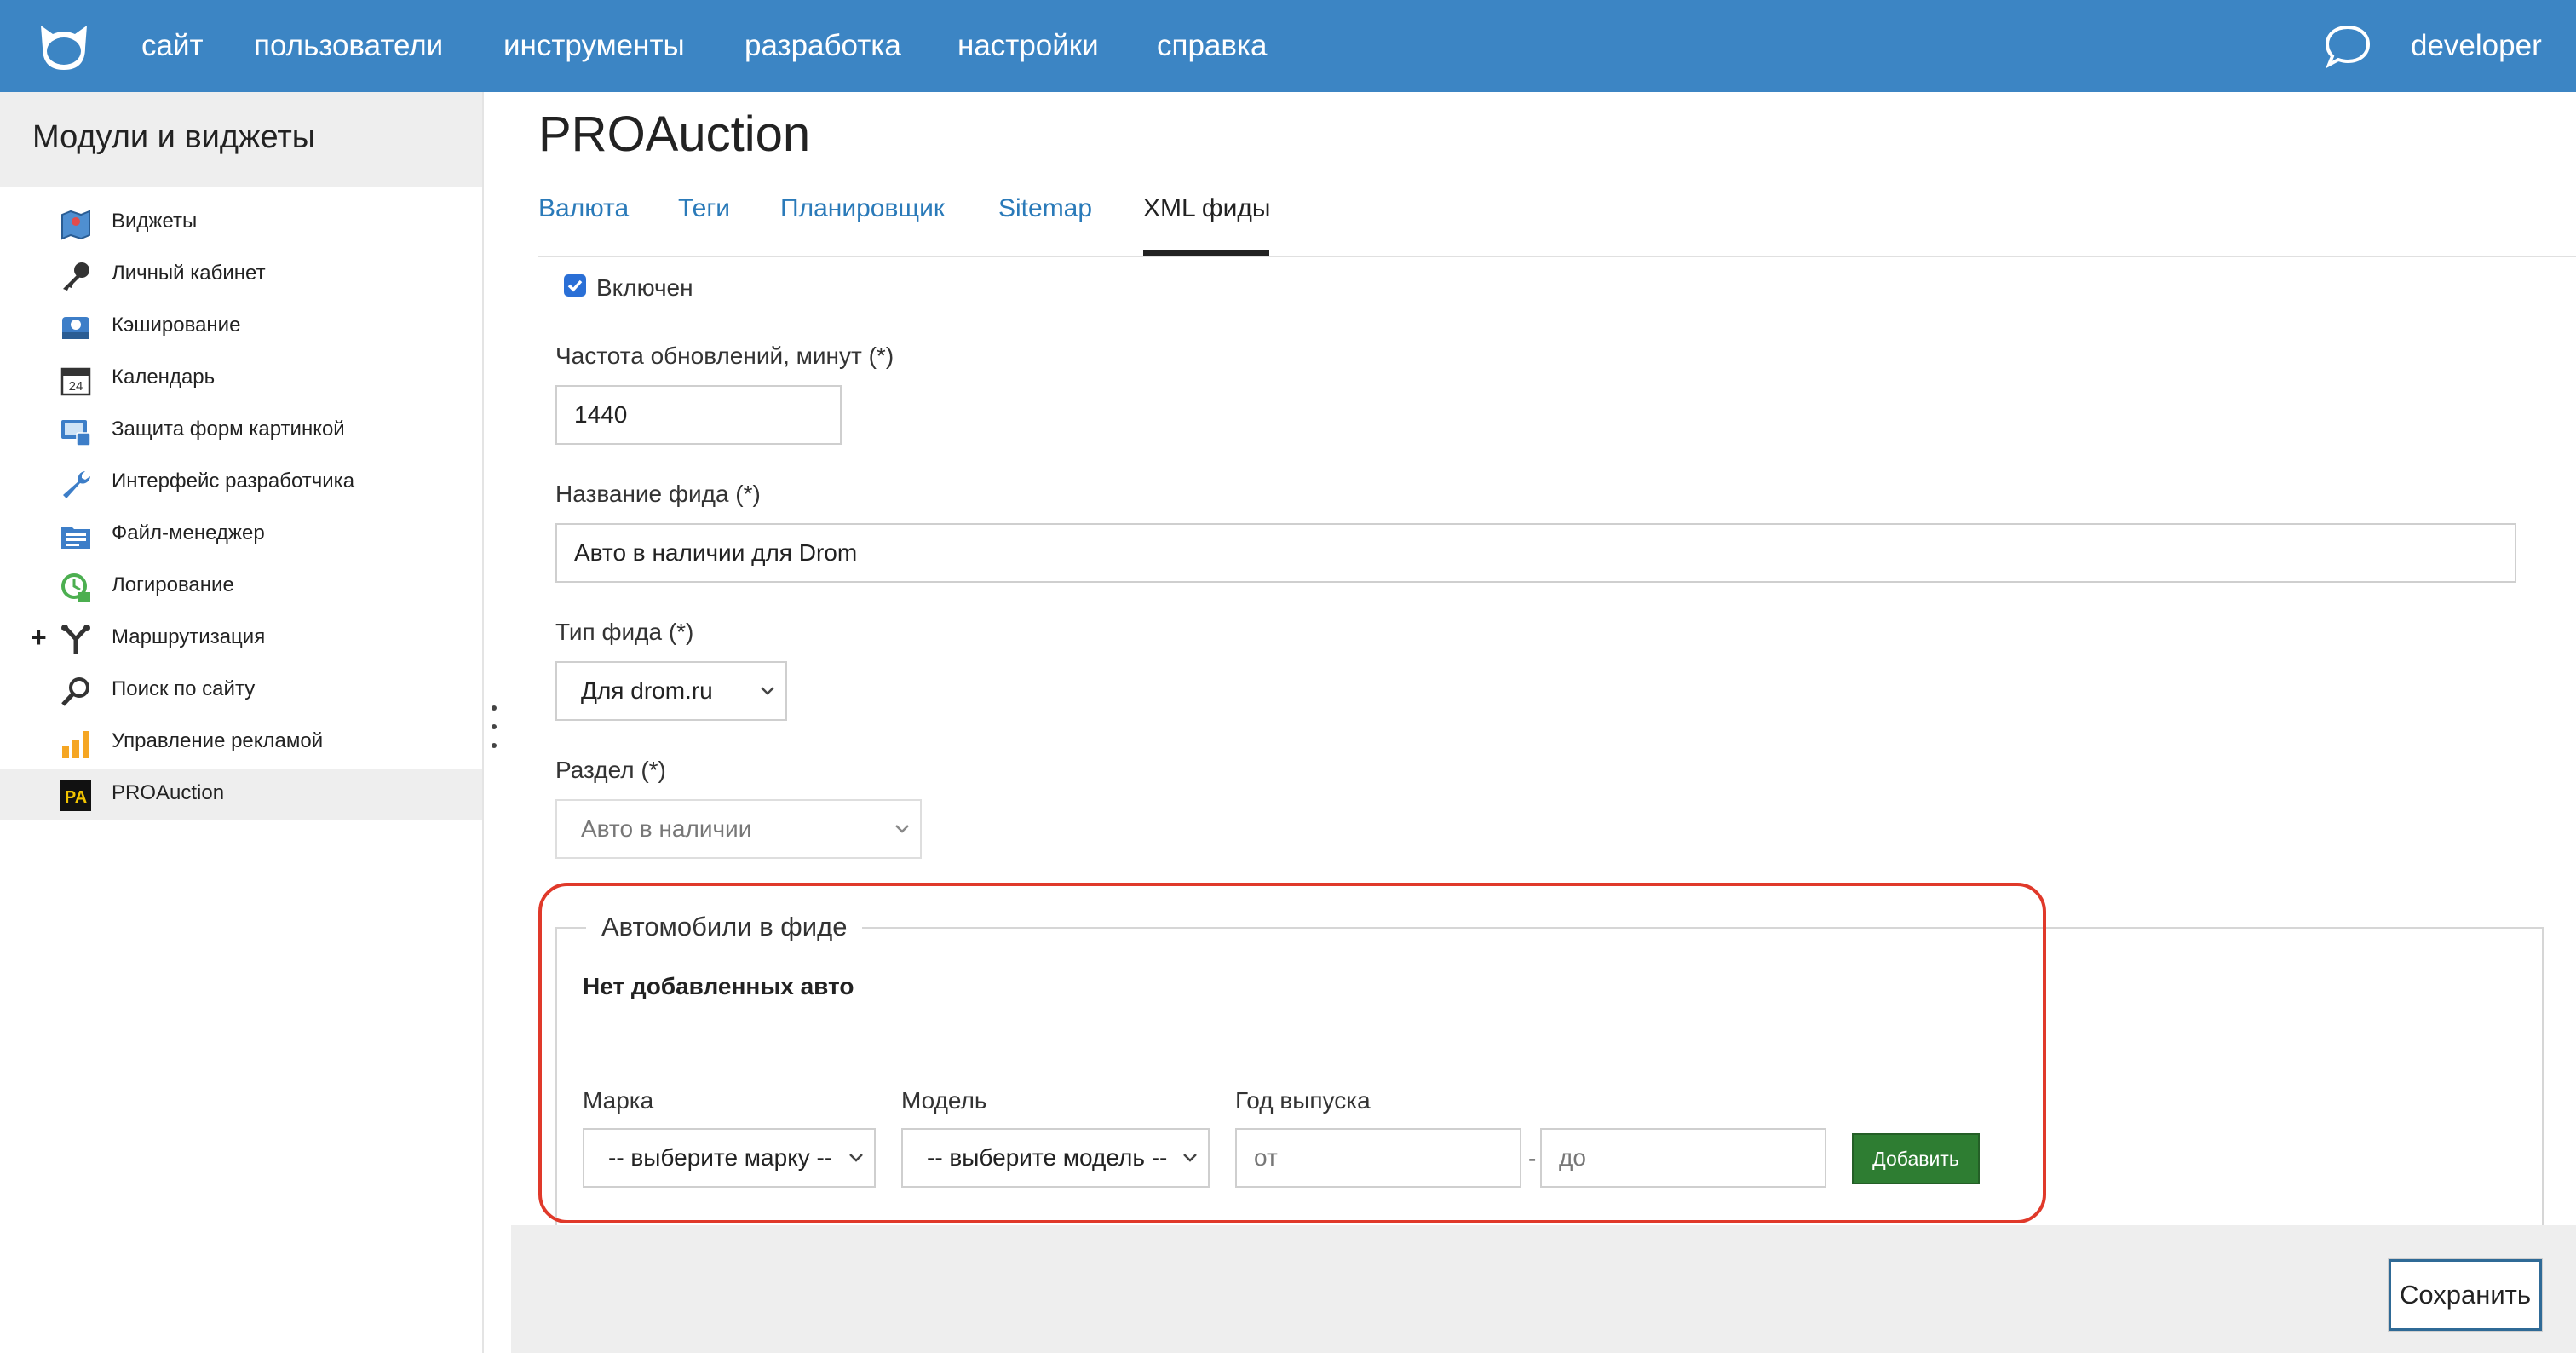 The height and width of the screenshot is (1353, 2576). I want to click on active-tab-indicator, so click(1206, 253).